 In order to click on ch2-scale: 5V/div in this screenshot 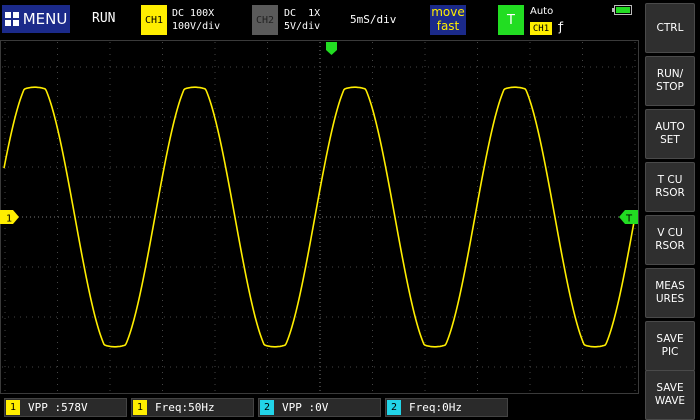, I will do `click(302, 26)`.